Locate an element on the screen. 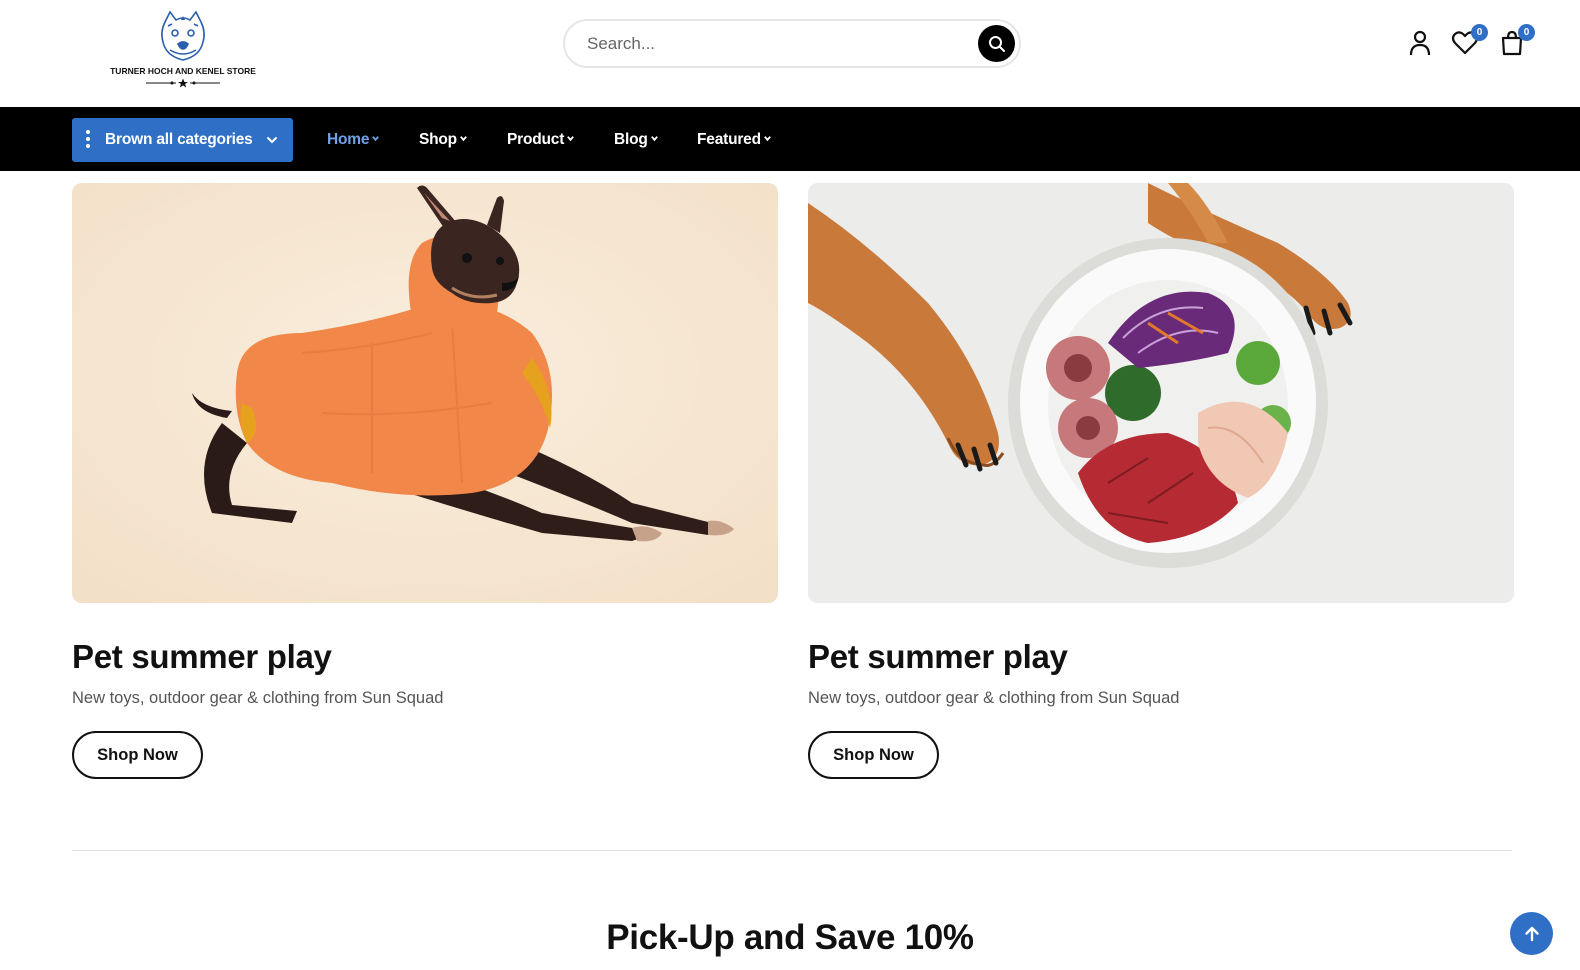 Image resolution: width=1580 pixels, height=970 pixels. nav-item-shop: Shop is located at coordinates (443, 140).